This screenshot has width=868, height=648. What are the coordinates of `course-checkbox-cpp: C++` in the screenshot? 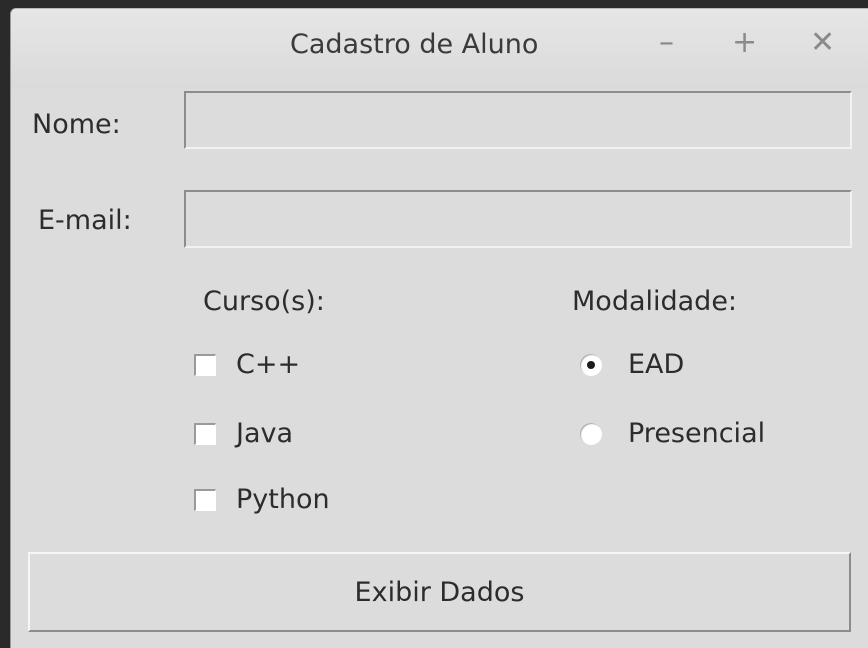 It's located at (247, 364).